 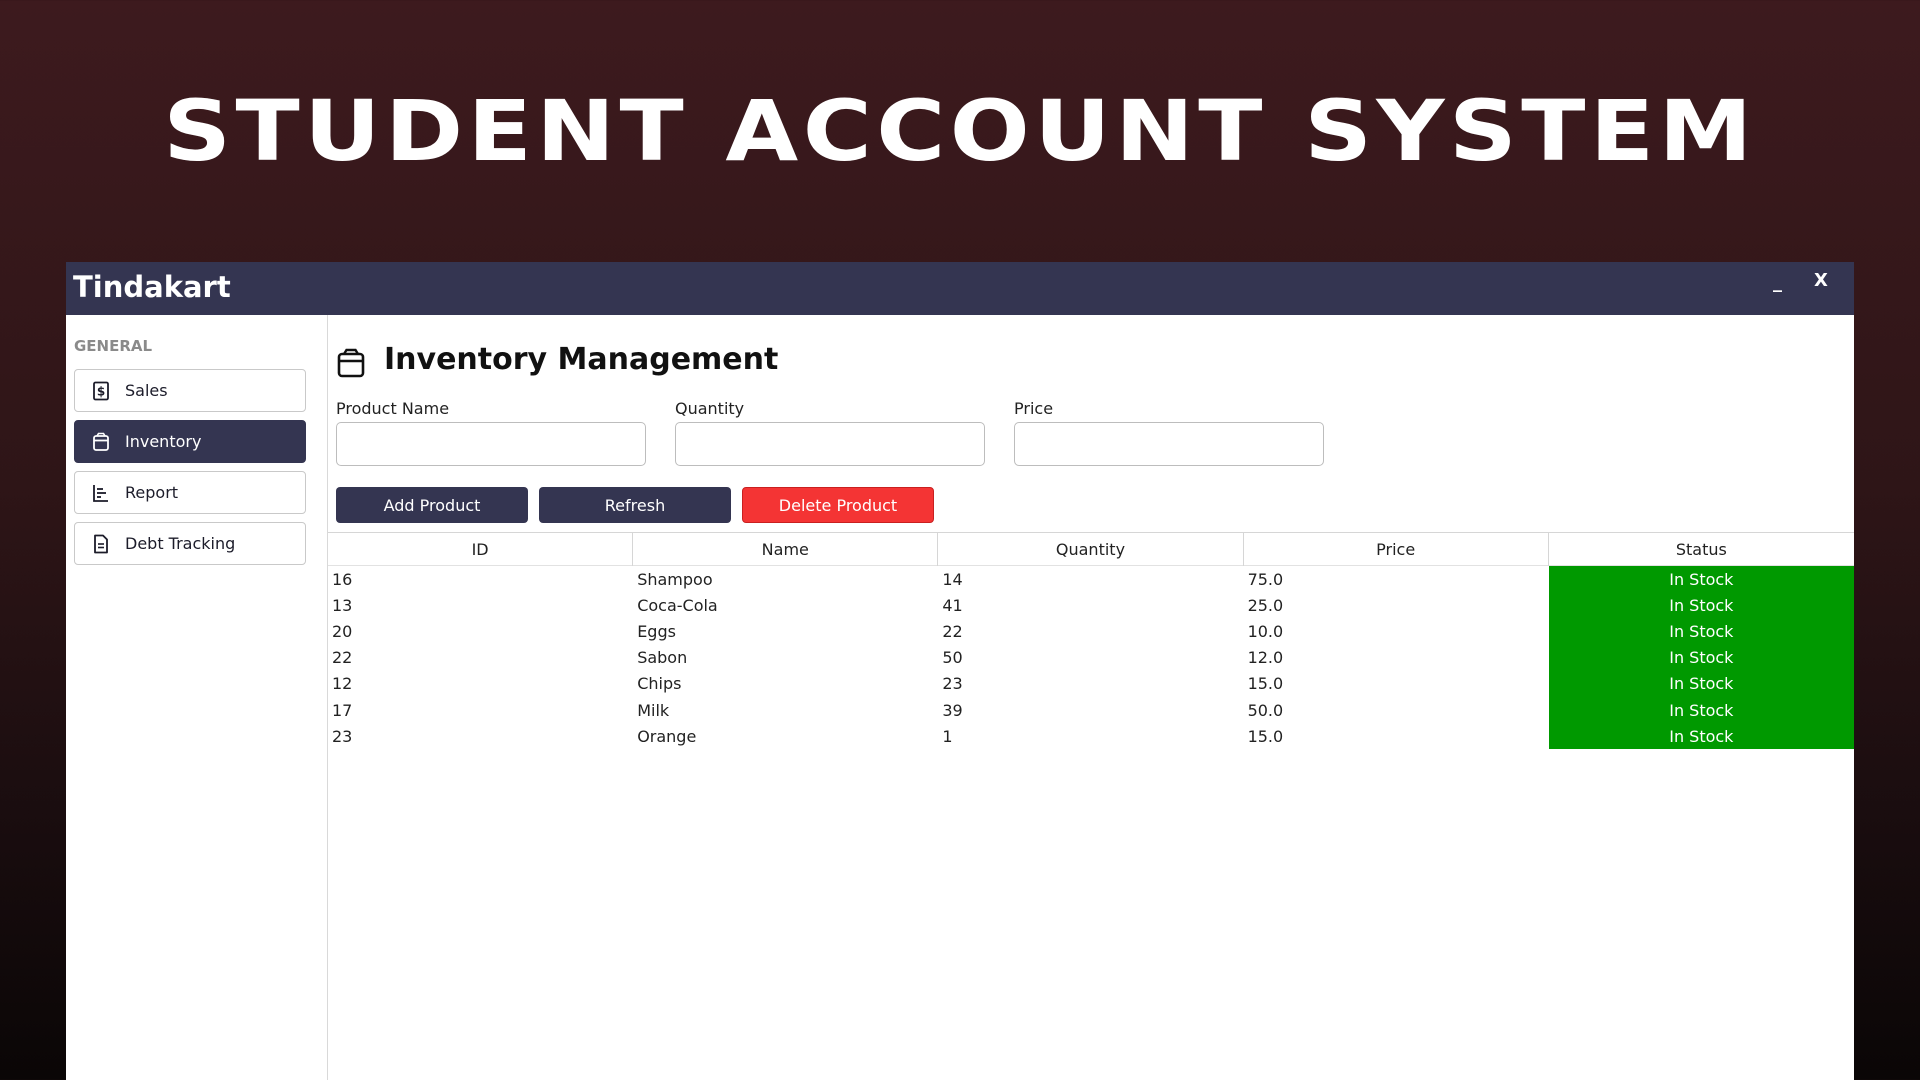 I want to click on column-header-status: Status, so click(x=1701, y=549).